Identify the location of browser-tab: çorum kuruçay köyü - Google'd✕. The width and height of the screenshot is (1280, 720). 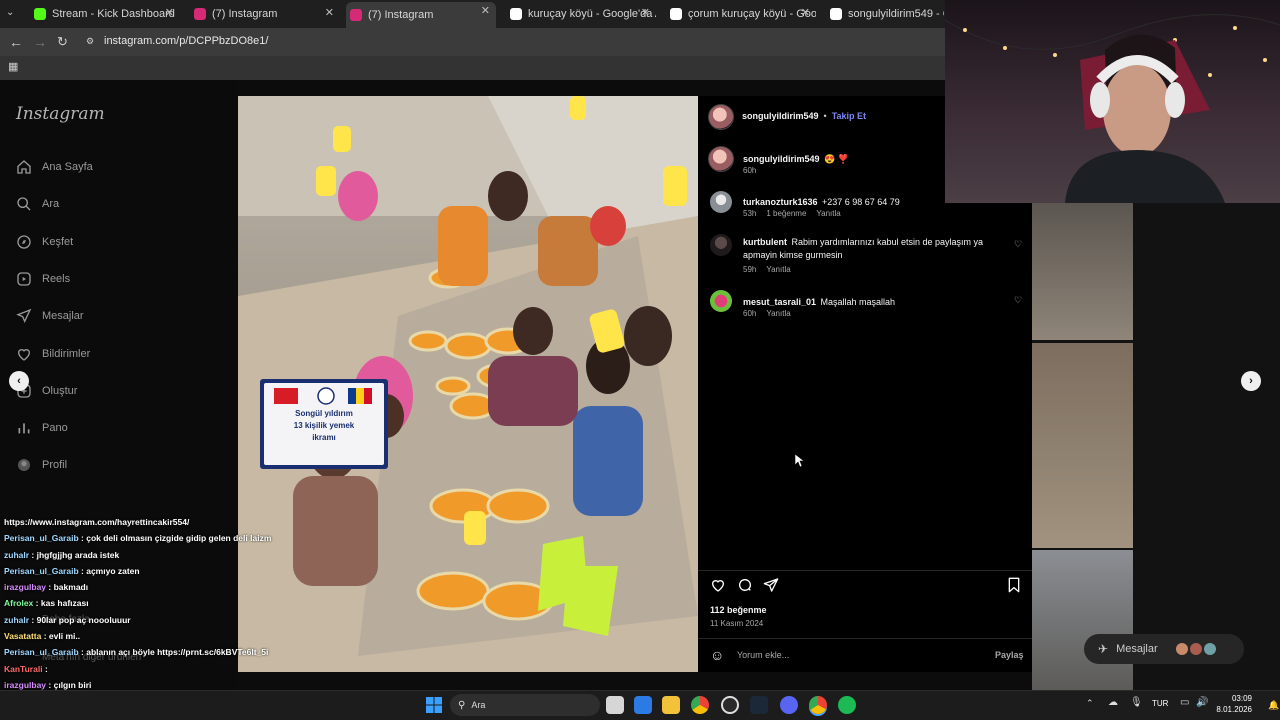
(741, 14).